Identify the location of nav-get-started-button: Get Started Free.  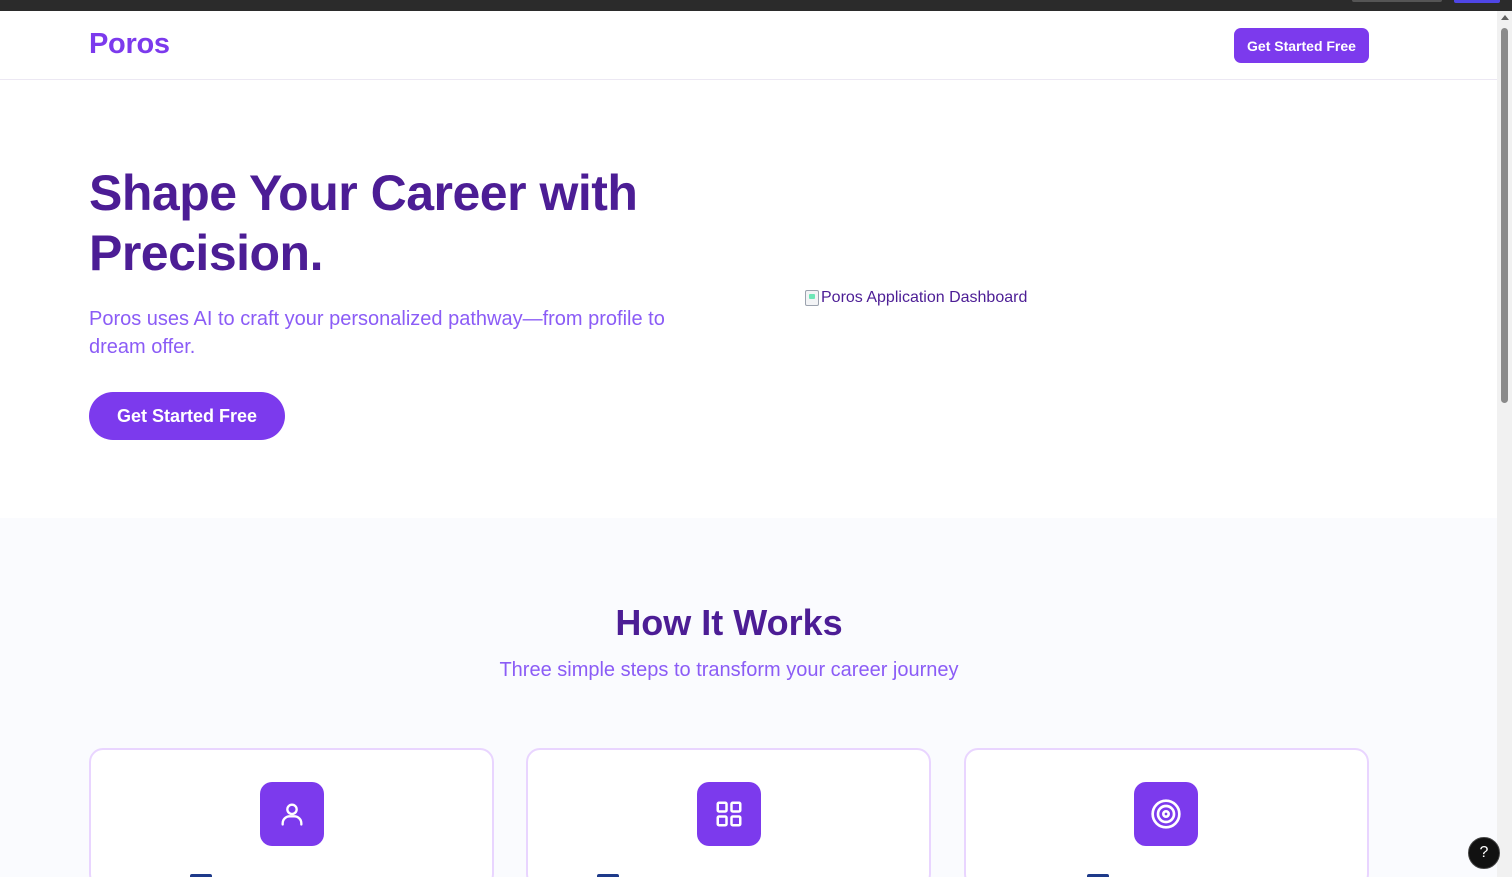
(1301, 45).